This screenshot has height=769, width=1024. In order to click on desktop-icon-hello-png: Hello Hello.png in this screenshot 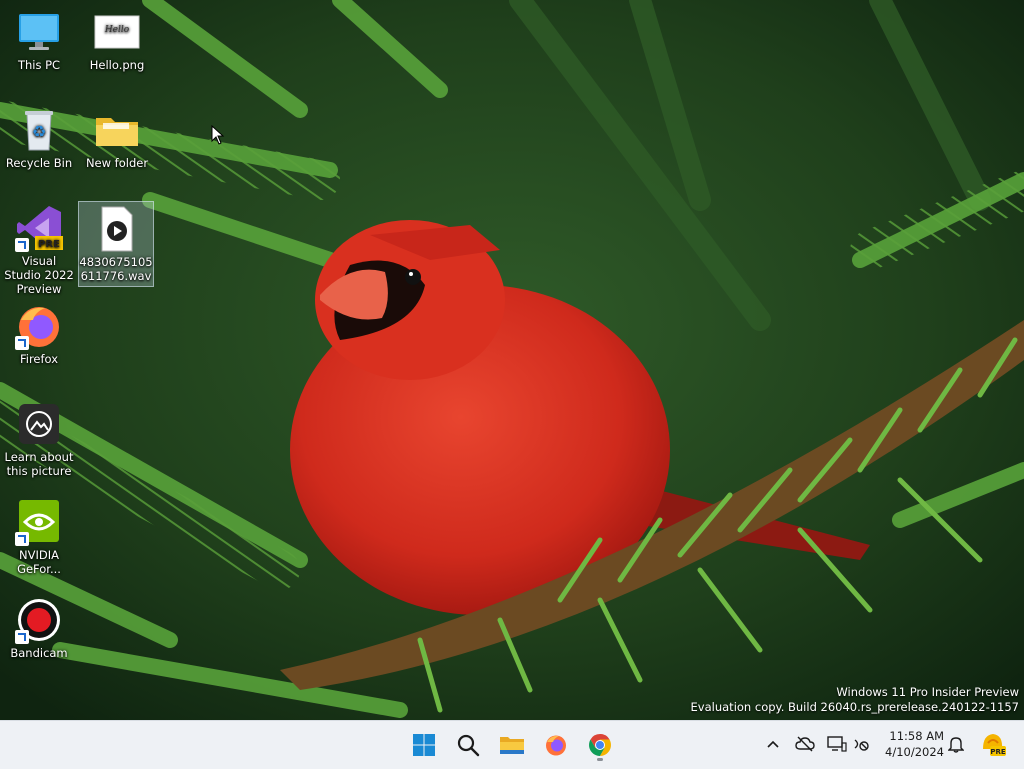, I will do `click(117, 40)`.